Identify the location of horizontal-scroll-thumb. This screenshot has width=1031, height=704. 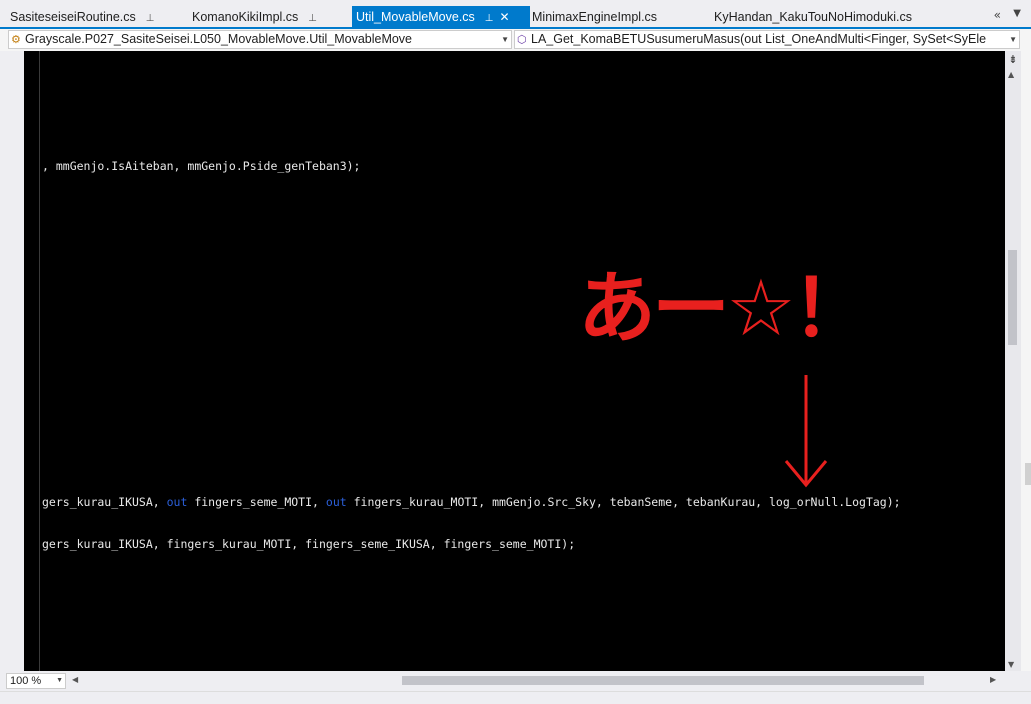
(663, 680).